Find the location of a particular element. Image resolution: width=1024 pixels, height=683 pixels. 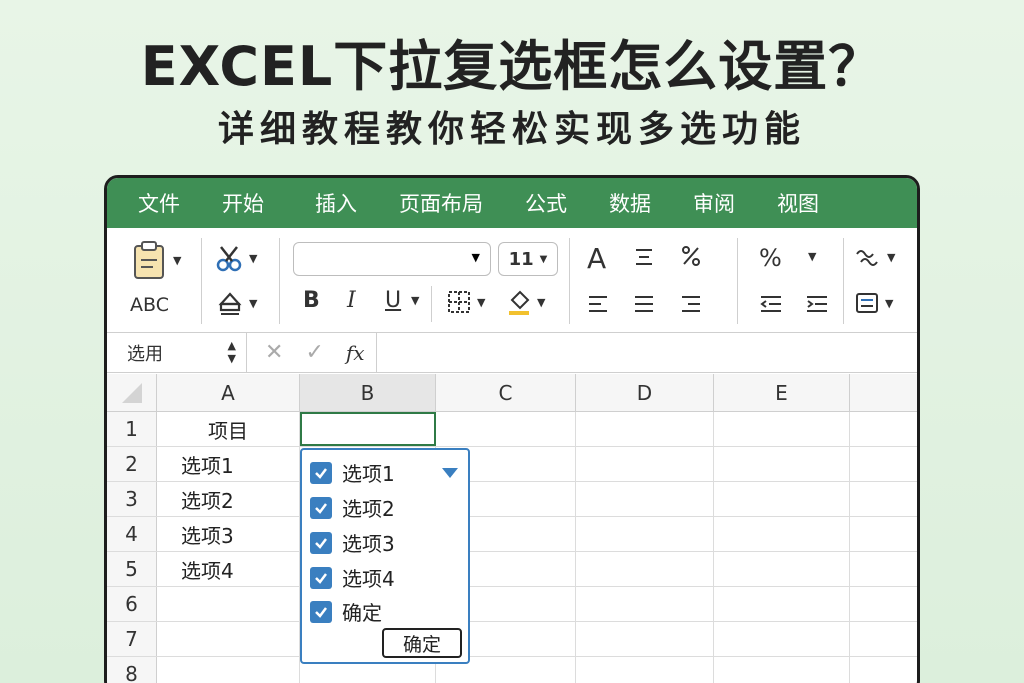

conditional-format-button: ▼ is located at coordinates (874, 303).